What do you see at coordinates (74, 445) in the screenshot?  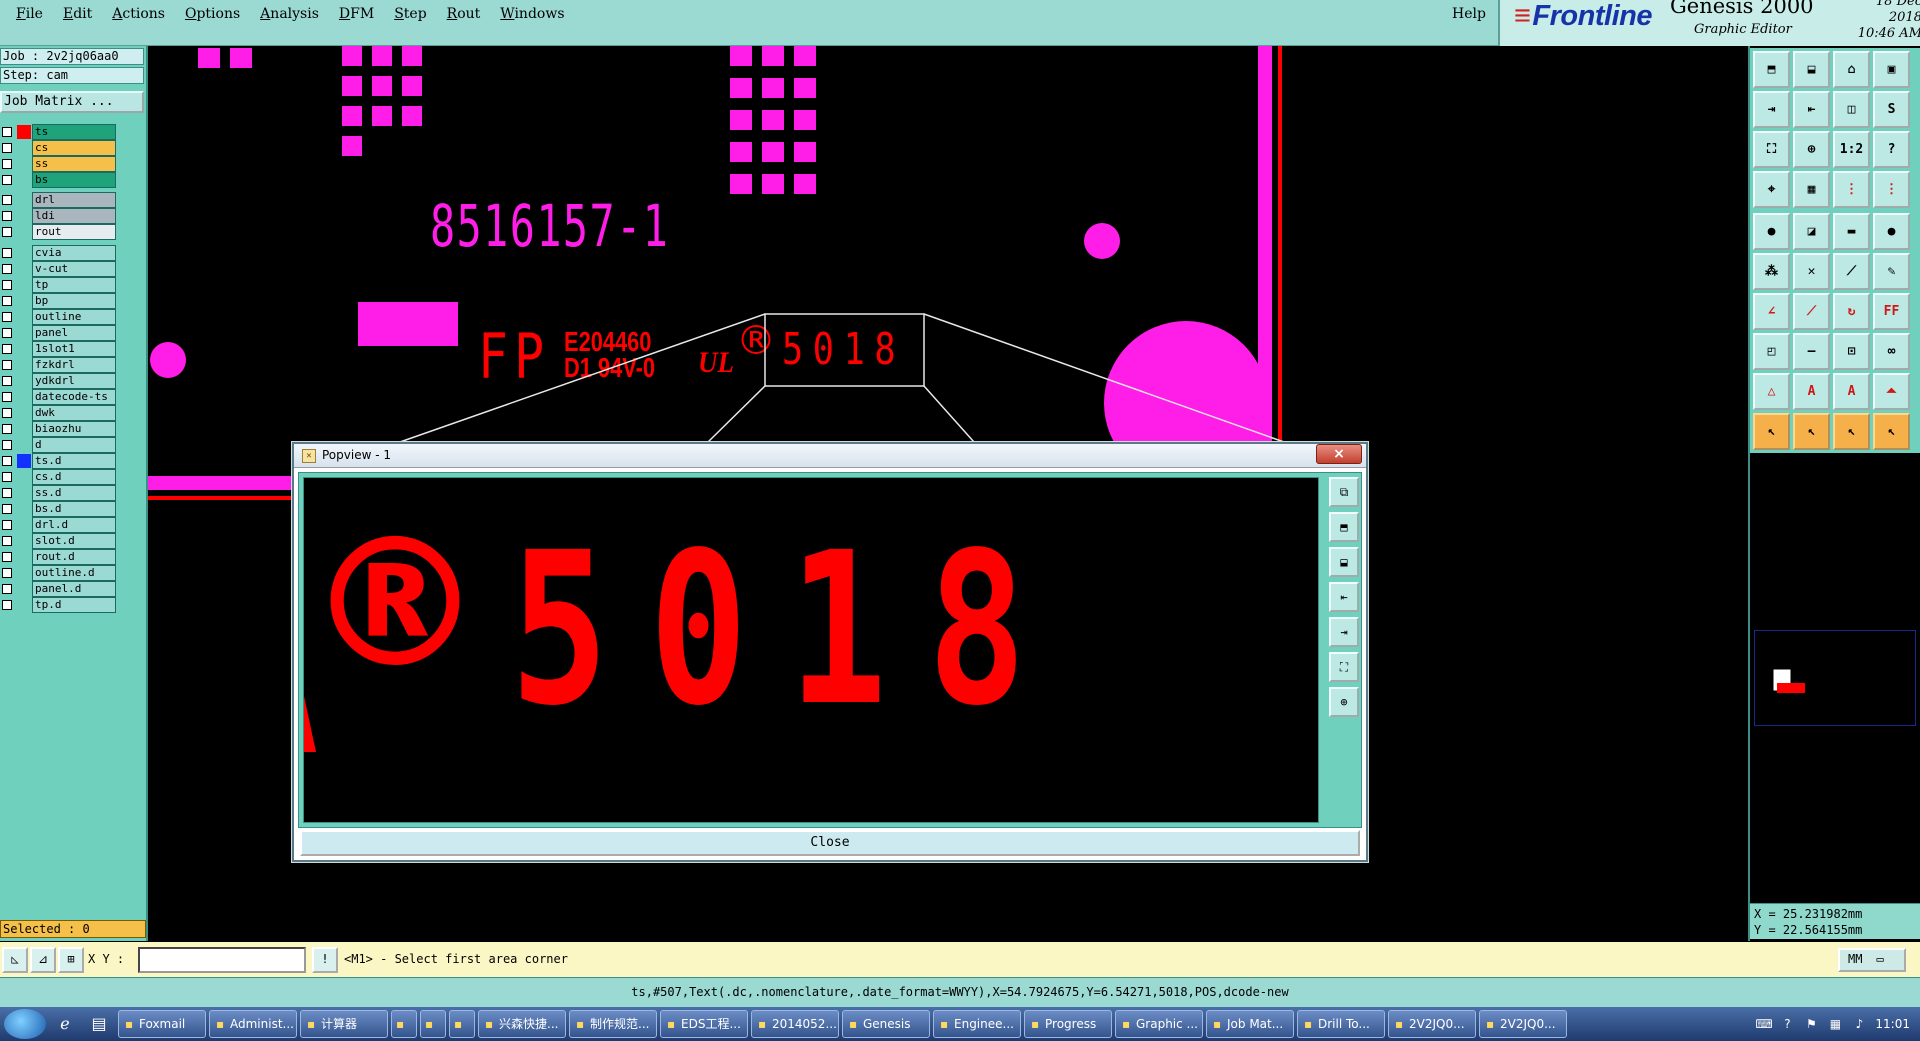 I see `layer-name: d` at bounding box center [74, 445].